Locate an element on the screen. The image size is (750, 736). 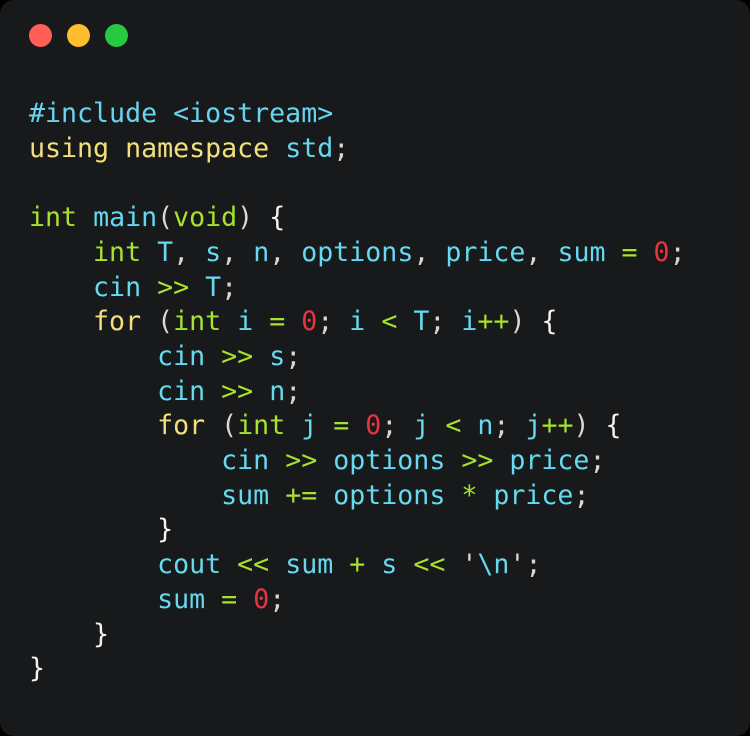
code-token: std is located at coordinates (309, 148).